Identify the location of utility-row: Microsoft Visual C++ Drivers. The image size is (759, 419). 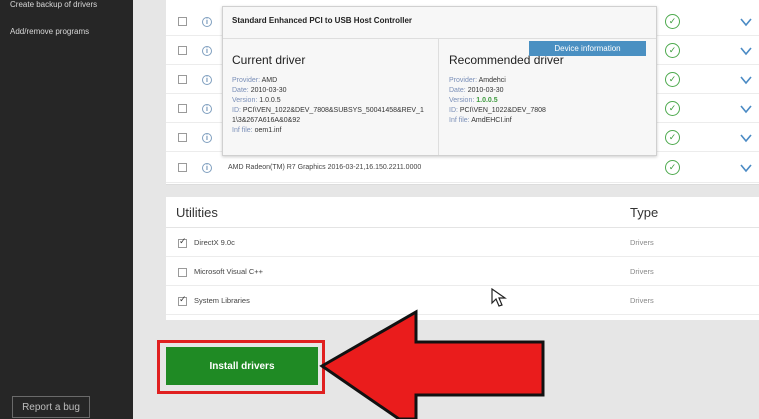
(462, 271).